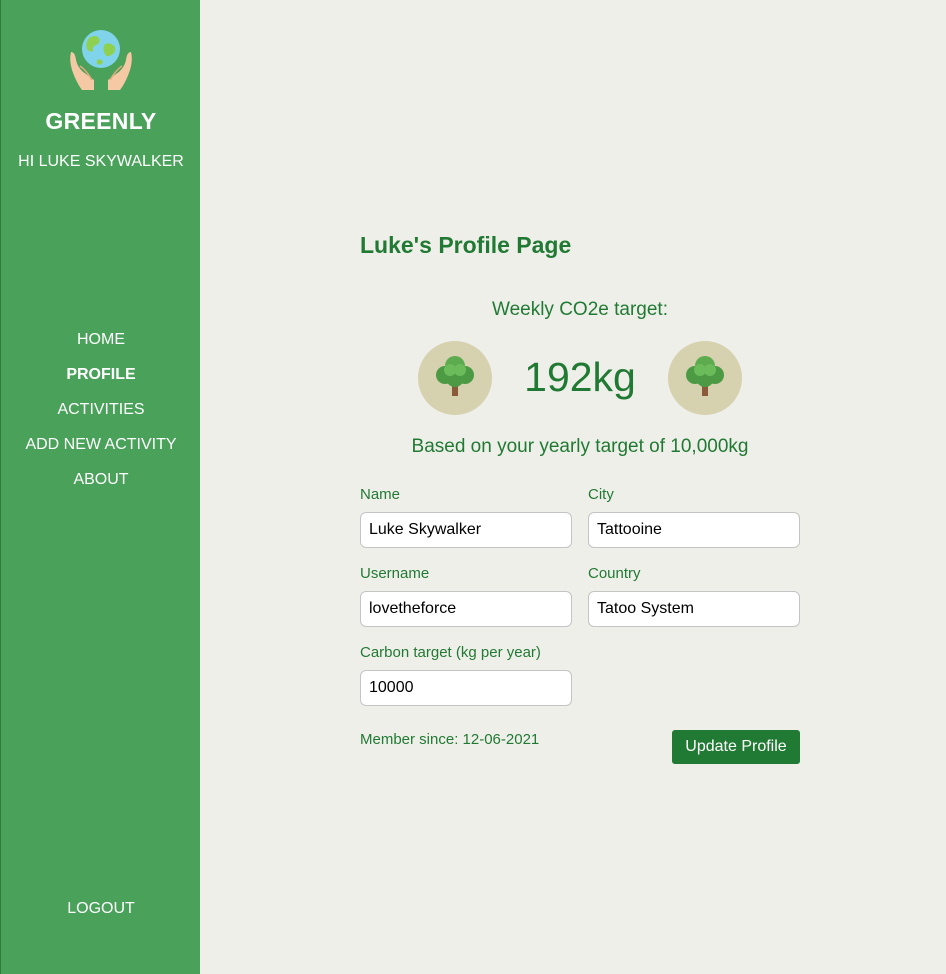 The height and width of the screenshot is (974, 946). I want to click on tree-badge-right, so click(705, 378).